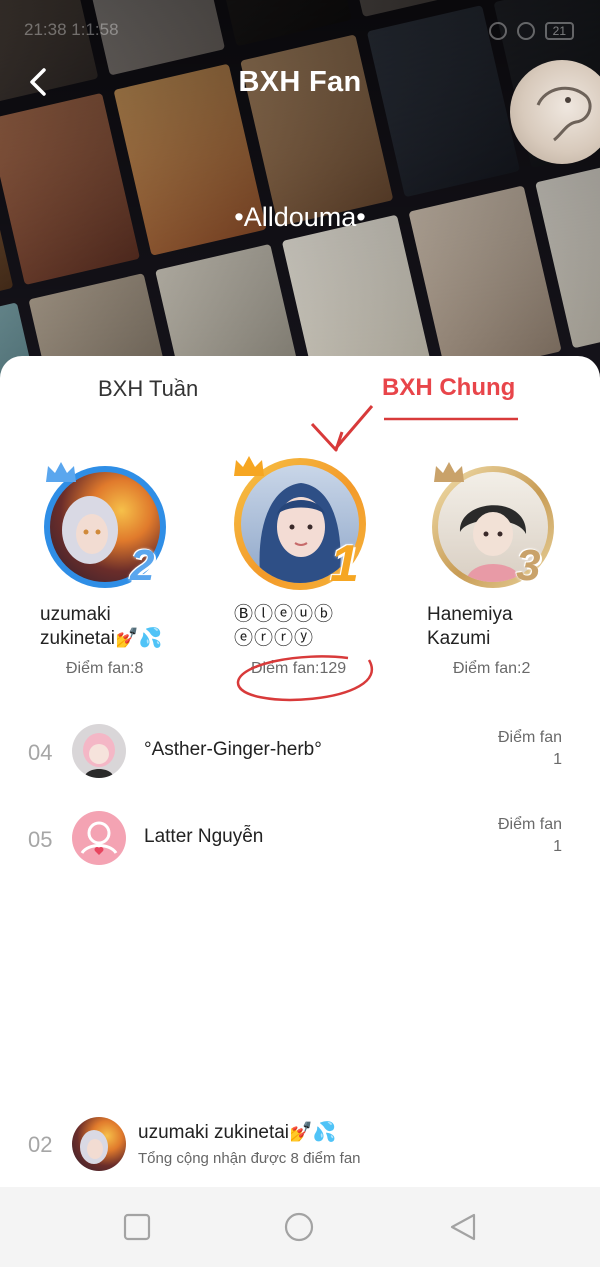  What do you see at coordinates (300, 82) in the screenshot?
I see `page-title: BXH Fan` at bounding box center [300, 82].